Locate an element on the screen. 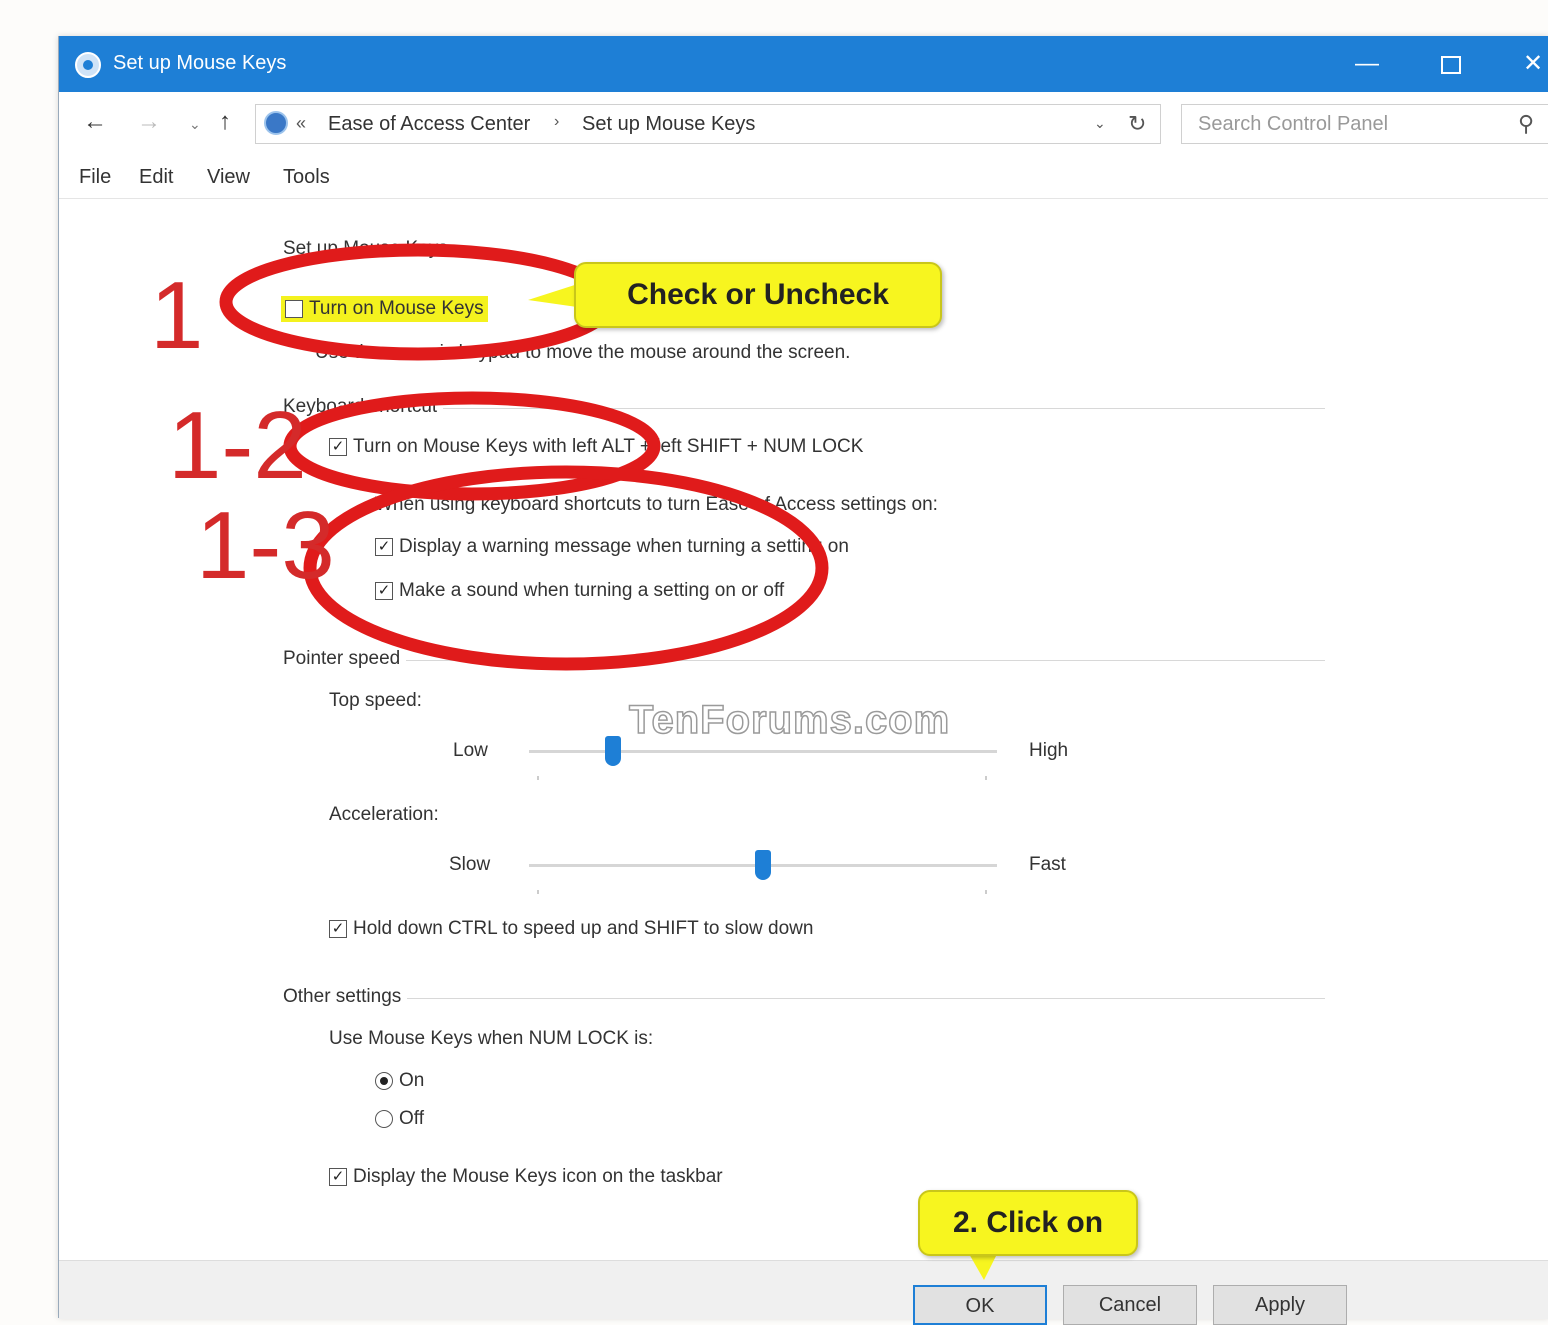 The image size is (1548, 1325). search-icon: ⚲ is located at coordinates (1526, 124).